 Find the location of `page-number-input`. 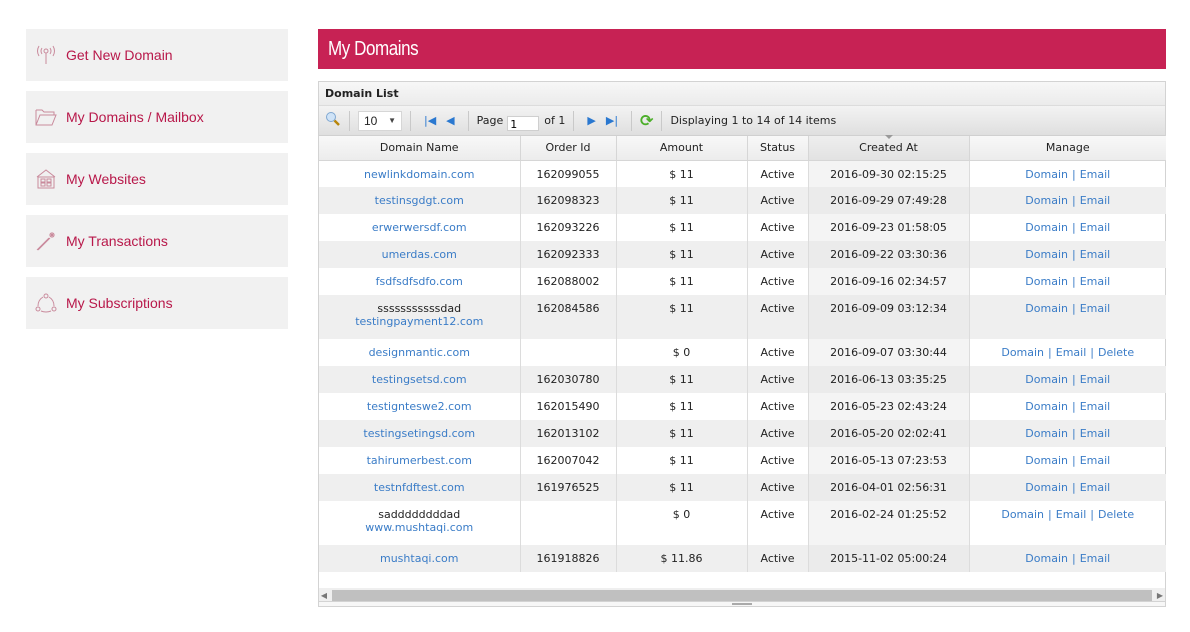

page-number-input is located at coordinates (523, 123).